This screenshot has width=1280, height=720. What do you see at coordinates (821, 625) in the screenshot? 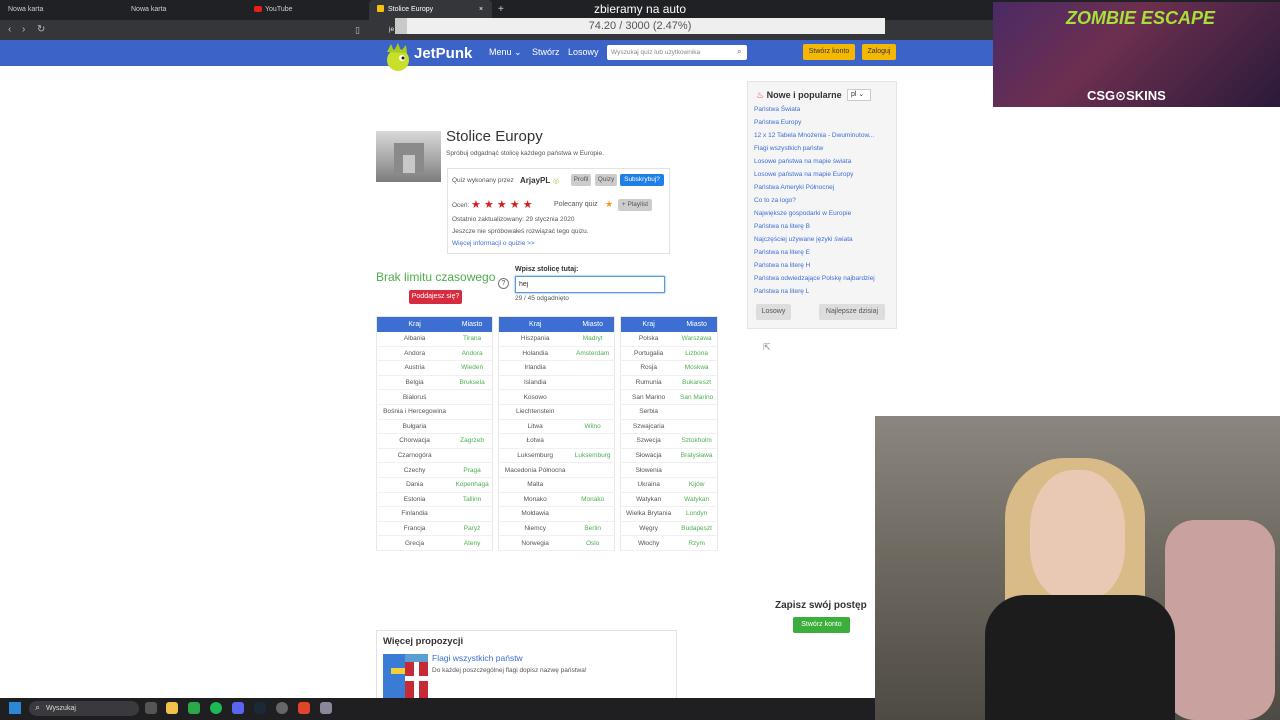
I see `create-account-button-bottom: Stwórz konto` at bounding box center [821, 625].